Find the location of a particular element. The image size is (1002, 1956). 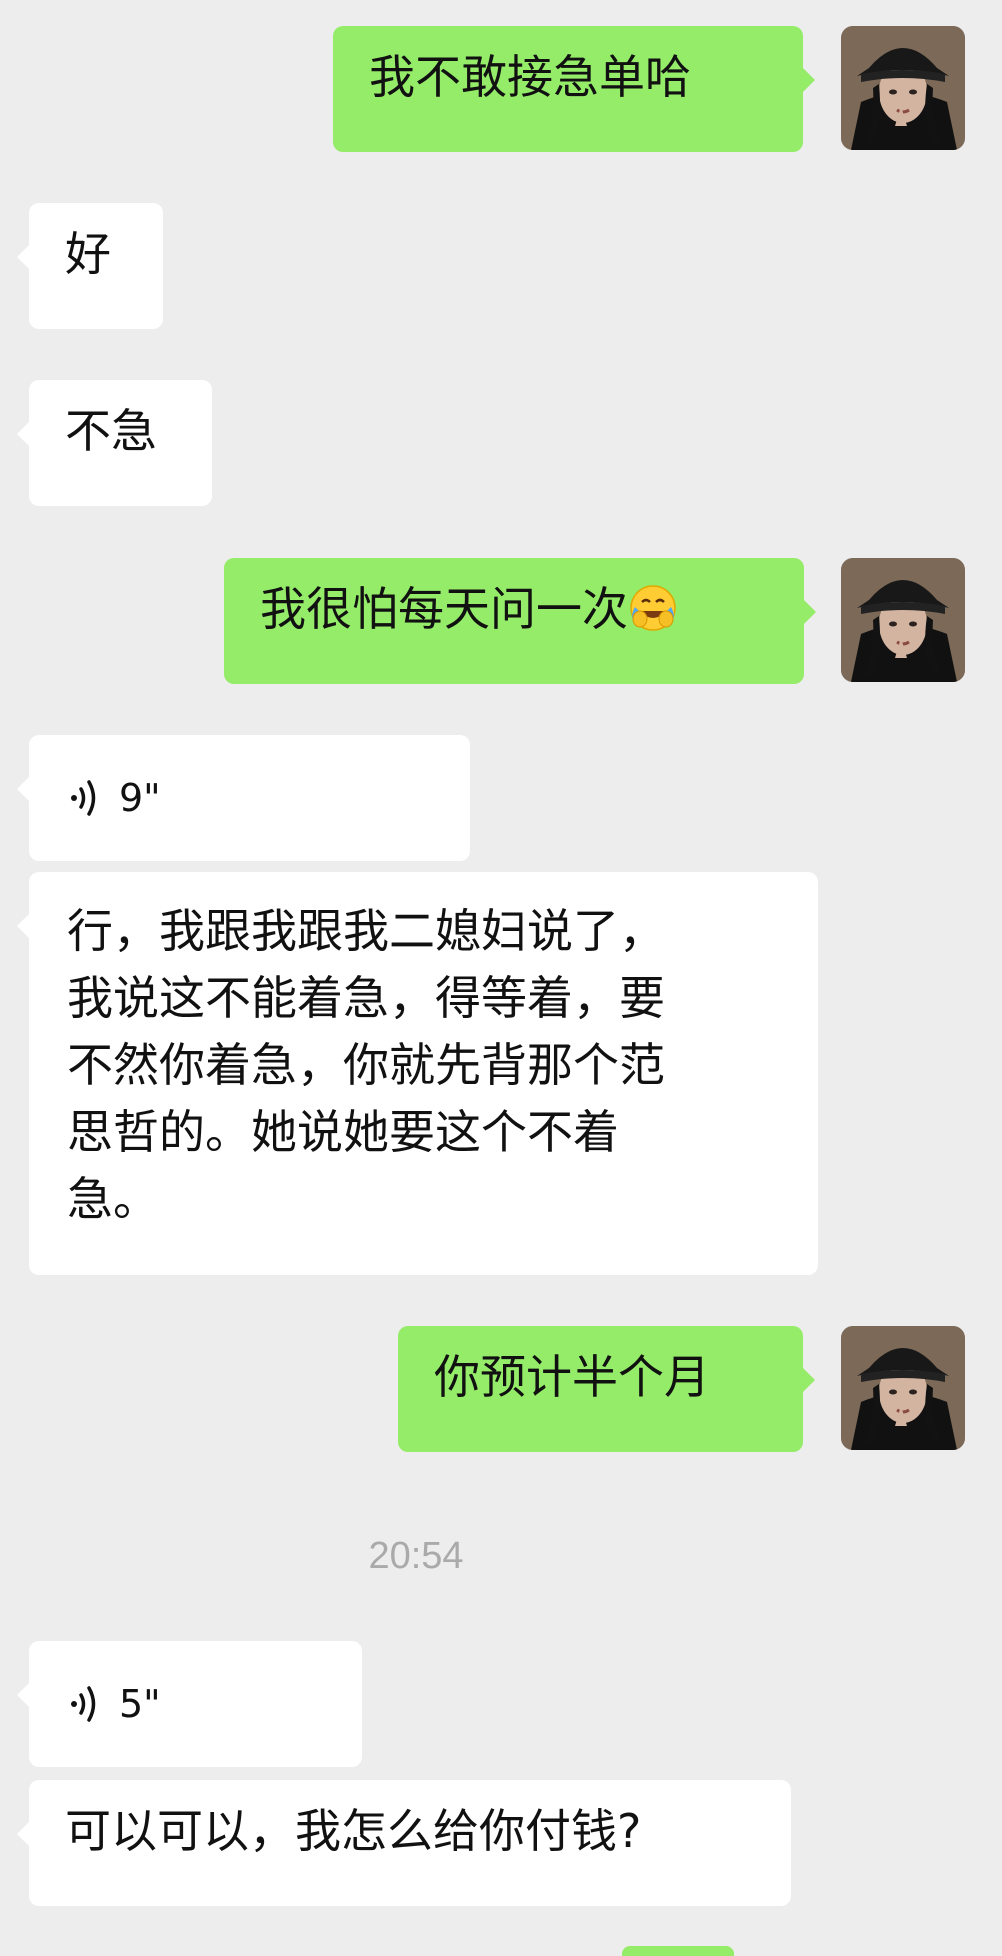

message-line: 思哲的。她说她要这个不着 is located at coordinates (343, 1132).